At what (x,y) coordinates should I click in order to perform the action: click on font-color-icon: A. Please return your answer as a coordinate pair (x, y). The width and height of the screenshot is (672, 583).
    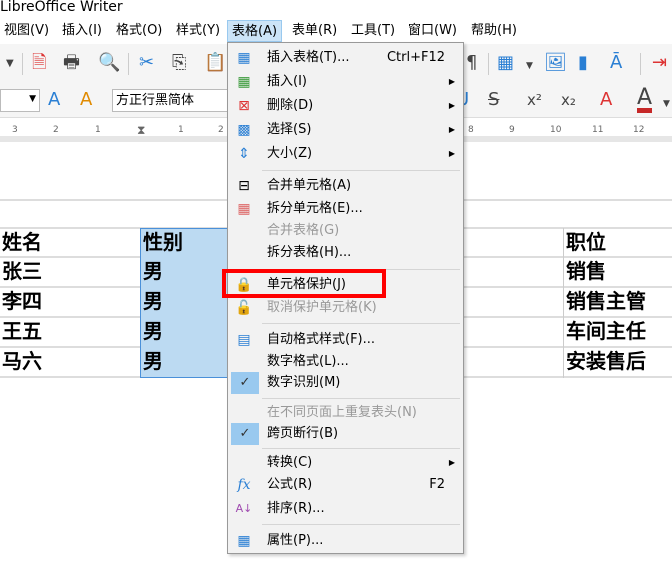
    Looking at the image, I should click on (645, 100).